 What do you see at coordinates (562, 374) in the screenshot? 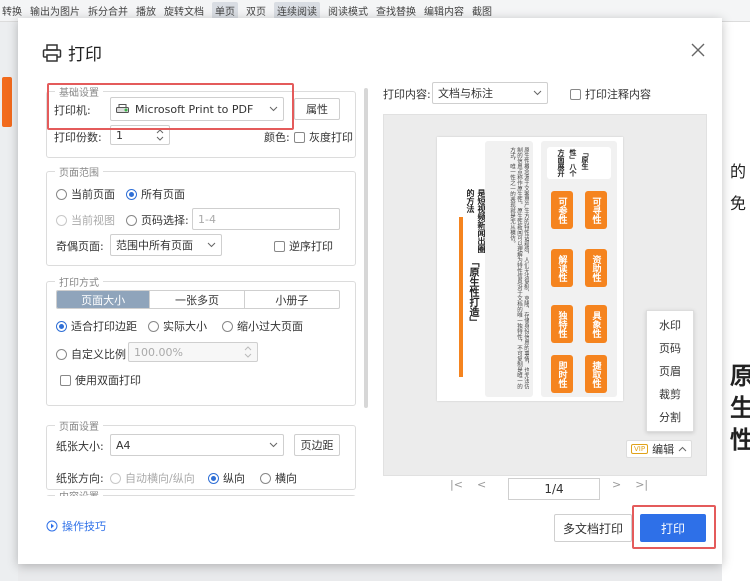
I see `preview-feature-box: 即时性` at bounding box center [562, 374].